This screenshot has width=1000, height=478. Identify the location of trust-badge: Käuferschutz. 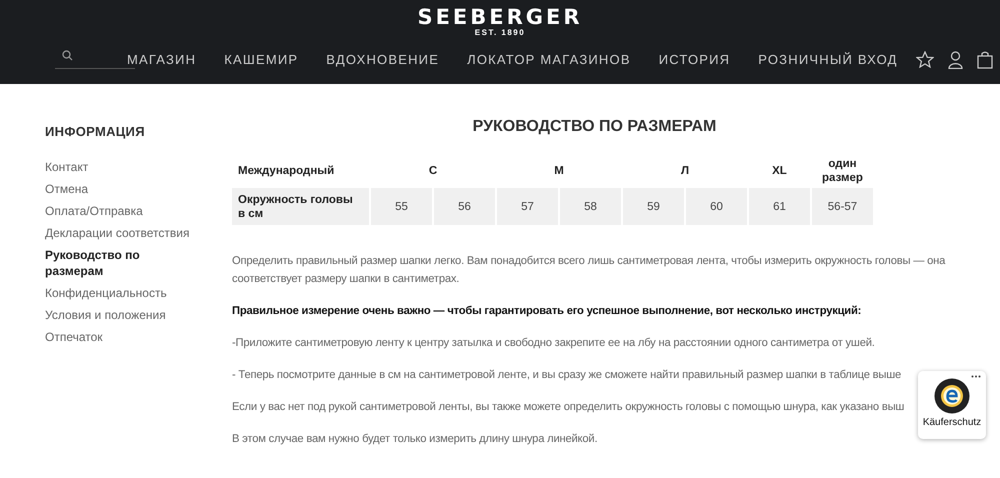
(952, 405).